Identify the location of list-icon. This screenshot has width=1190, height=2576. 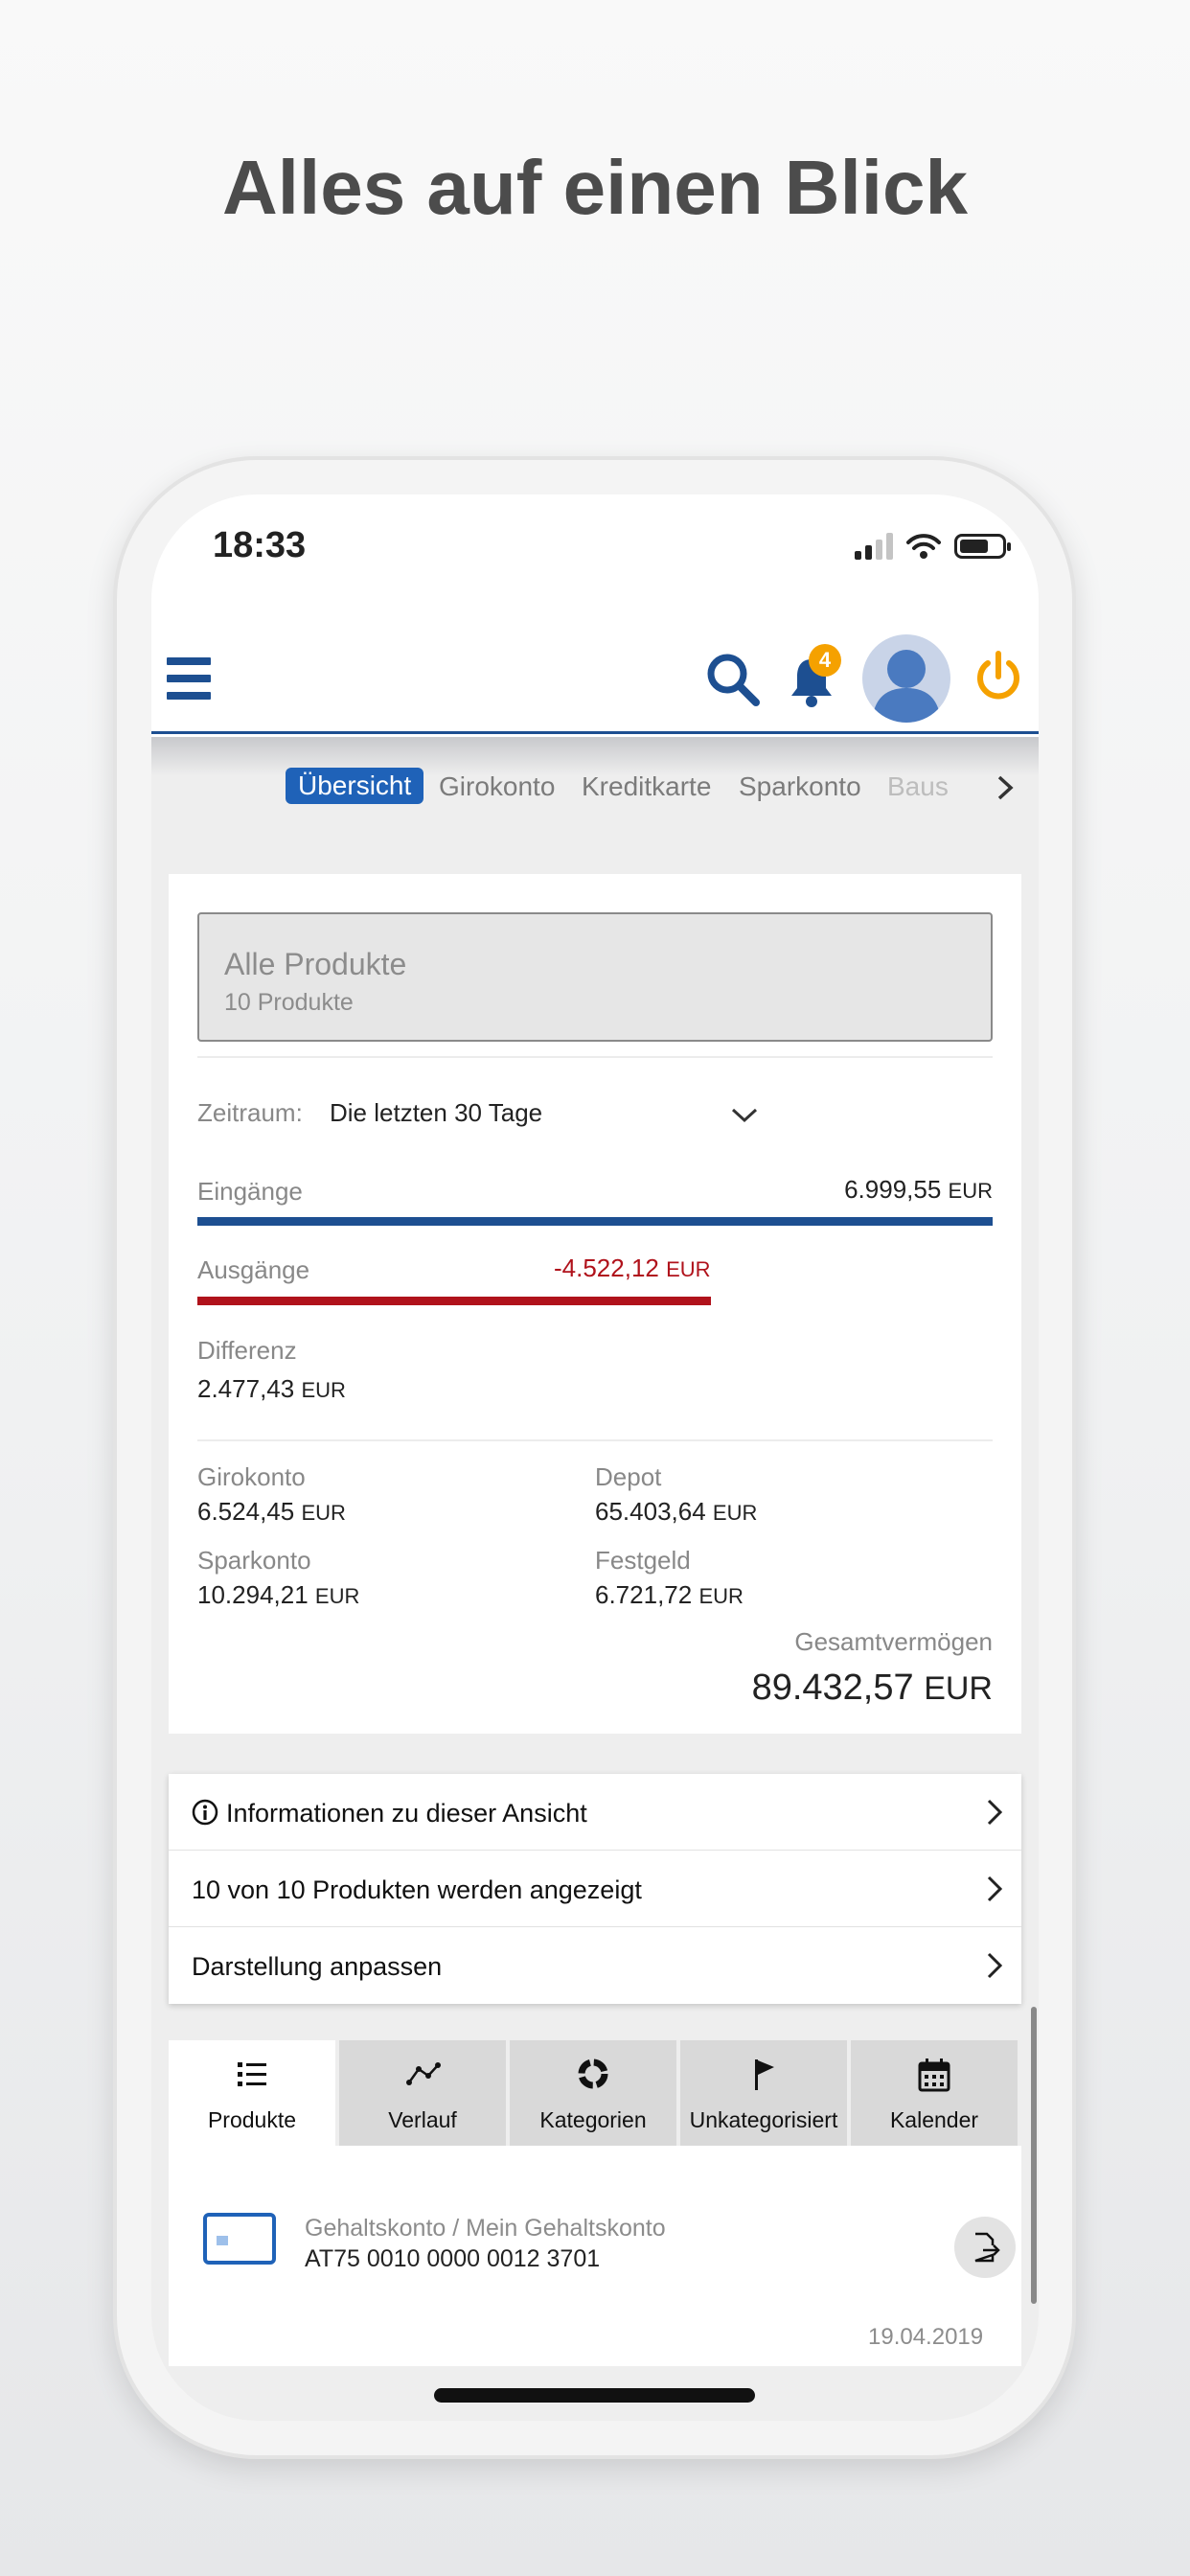
(252, 2074).